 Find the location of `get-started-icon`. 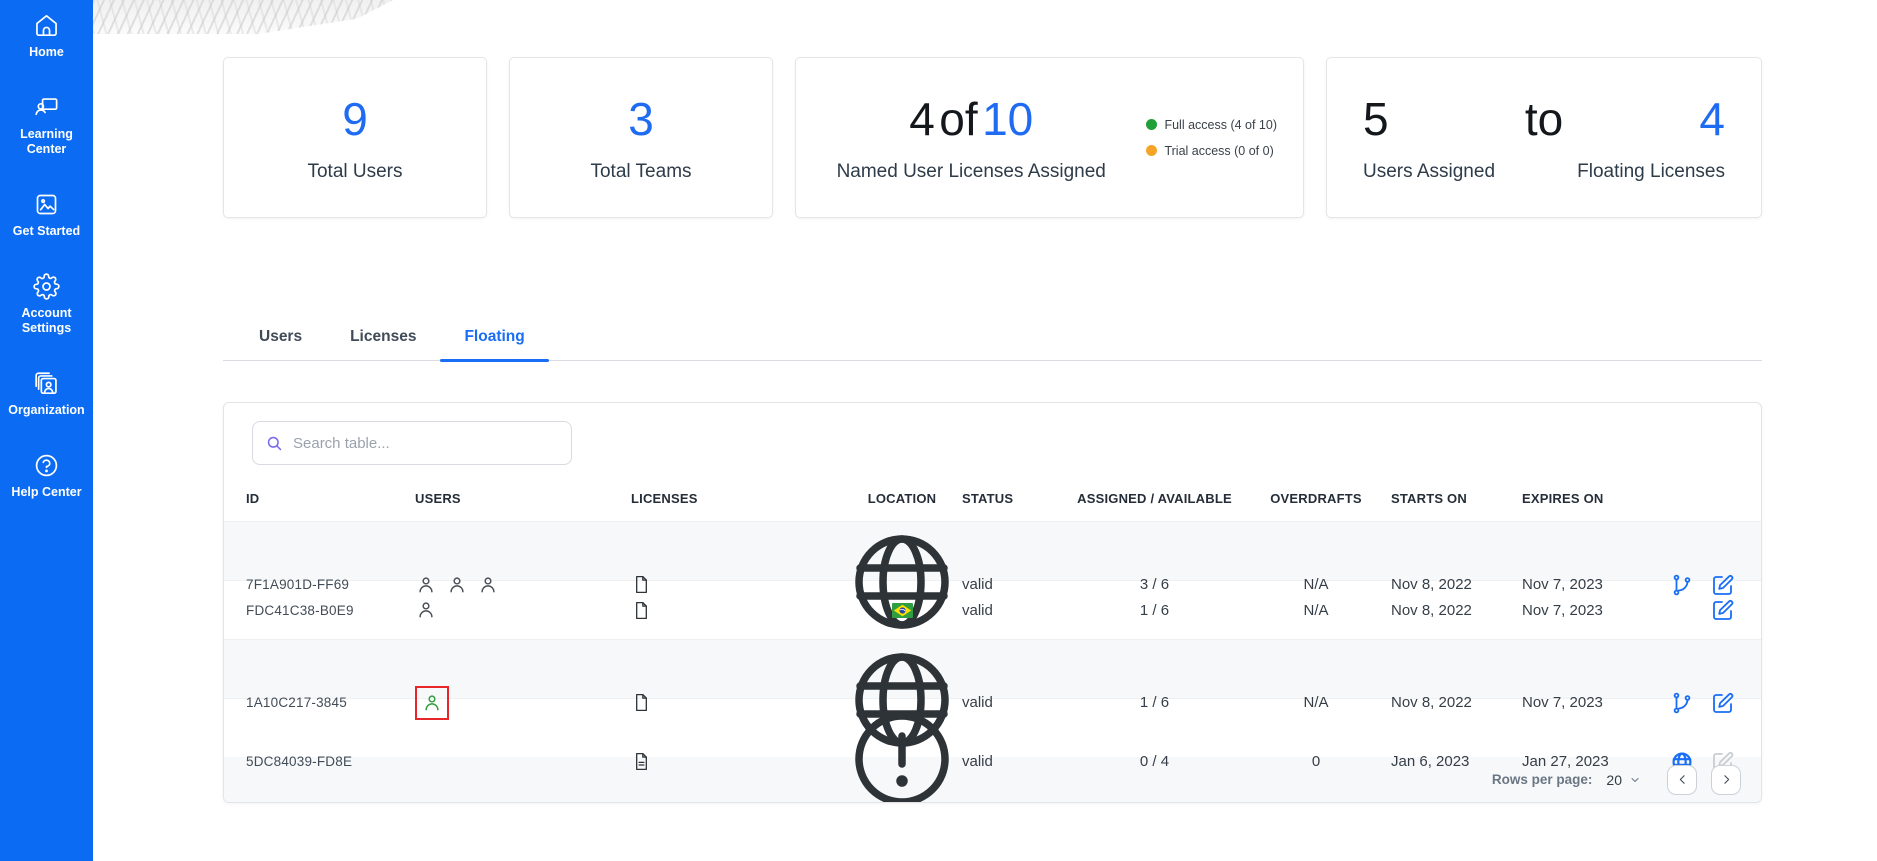

get-started-icon is located at coordinates (46, 204).